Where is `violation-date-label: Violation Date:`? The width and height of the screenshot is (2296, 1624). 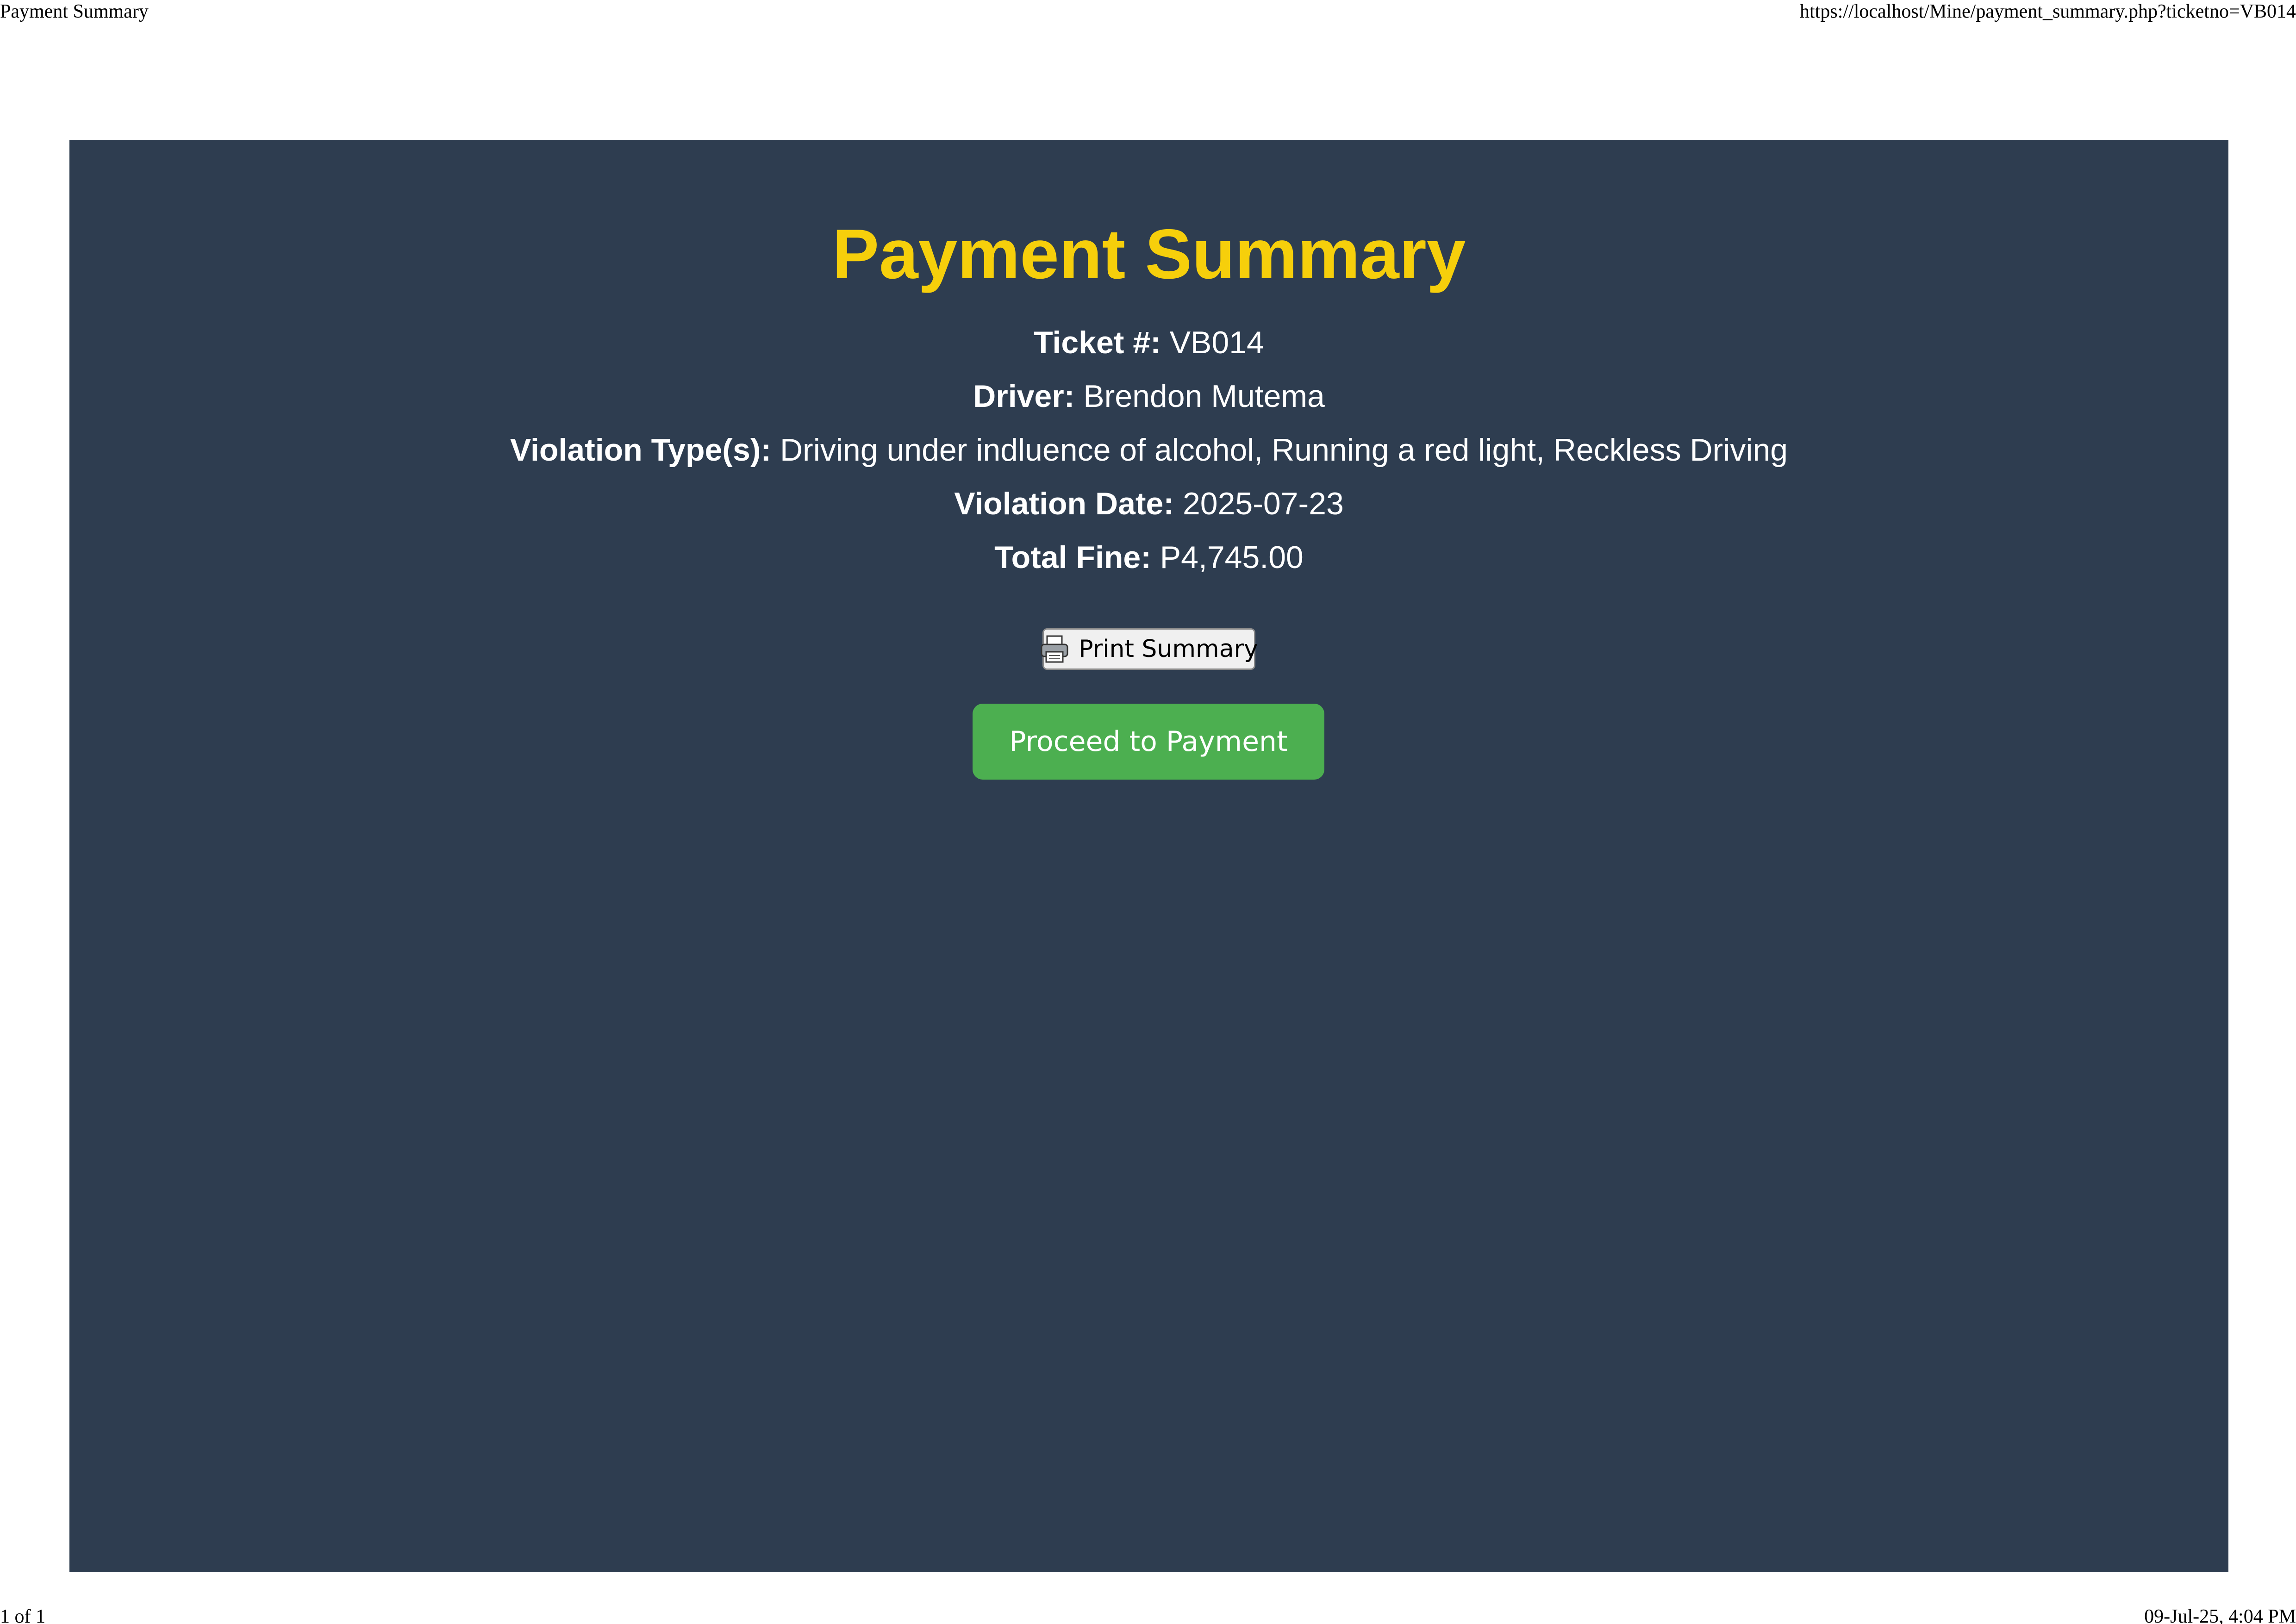 violation-date-label: Violation Date: is located at coordinates (1064, 503).